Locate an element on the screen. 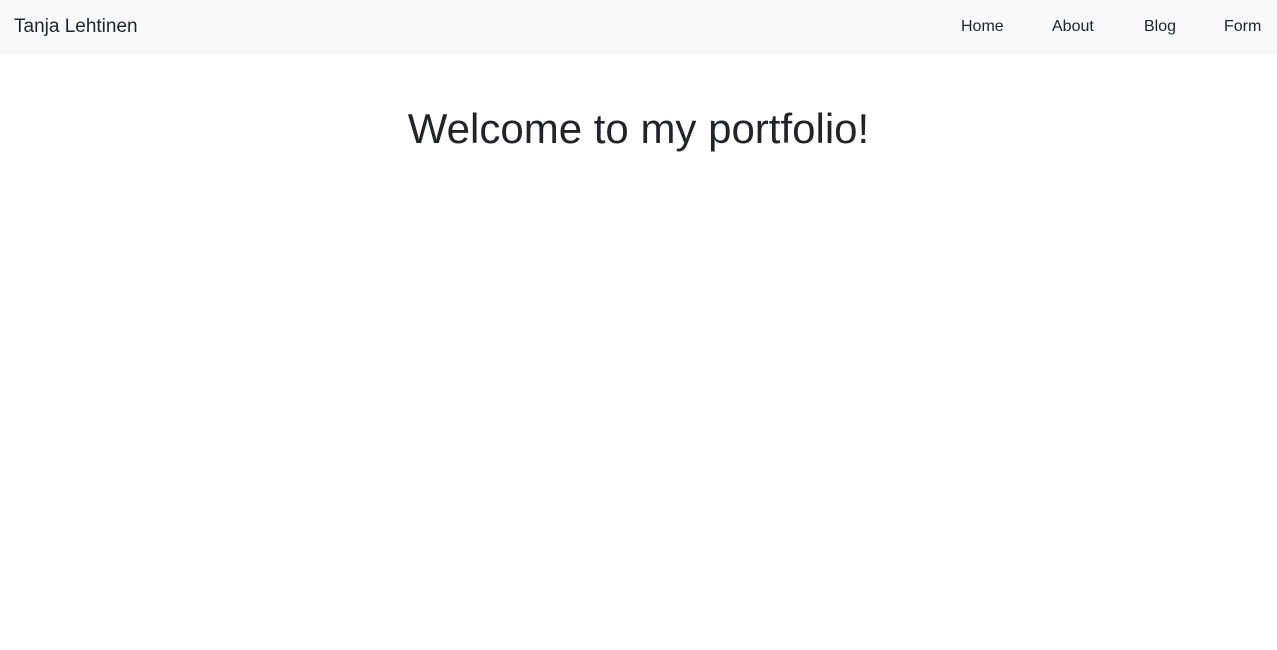 This screenshot has width=1277, height=650. page-title: Welcome to my portfolio! is located at coordinates (638, 128).